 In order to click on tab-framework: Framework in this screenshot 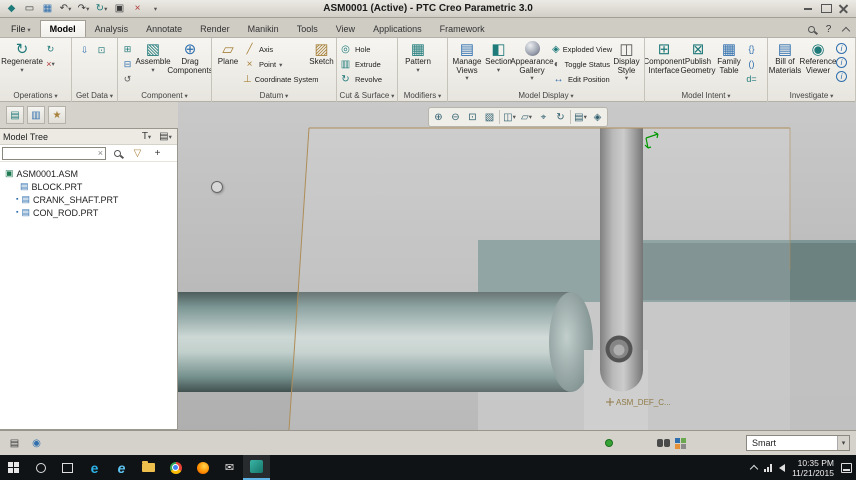, I will do `click(462, 29)`.